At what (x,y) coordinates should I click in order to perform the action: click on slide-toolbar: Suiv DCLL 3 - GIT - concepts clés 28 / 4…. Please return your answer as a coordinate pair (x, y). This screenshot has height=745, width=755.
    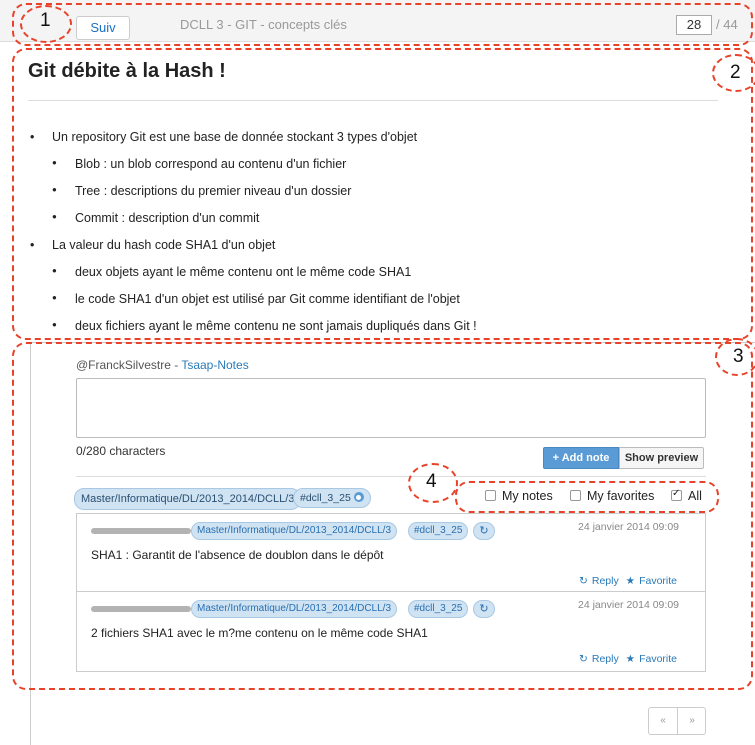
    Looking at the image, I should click on (377, 21).